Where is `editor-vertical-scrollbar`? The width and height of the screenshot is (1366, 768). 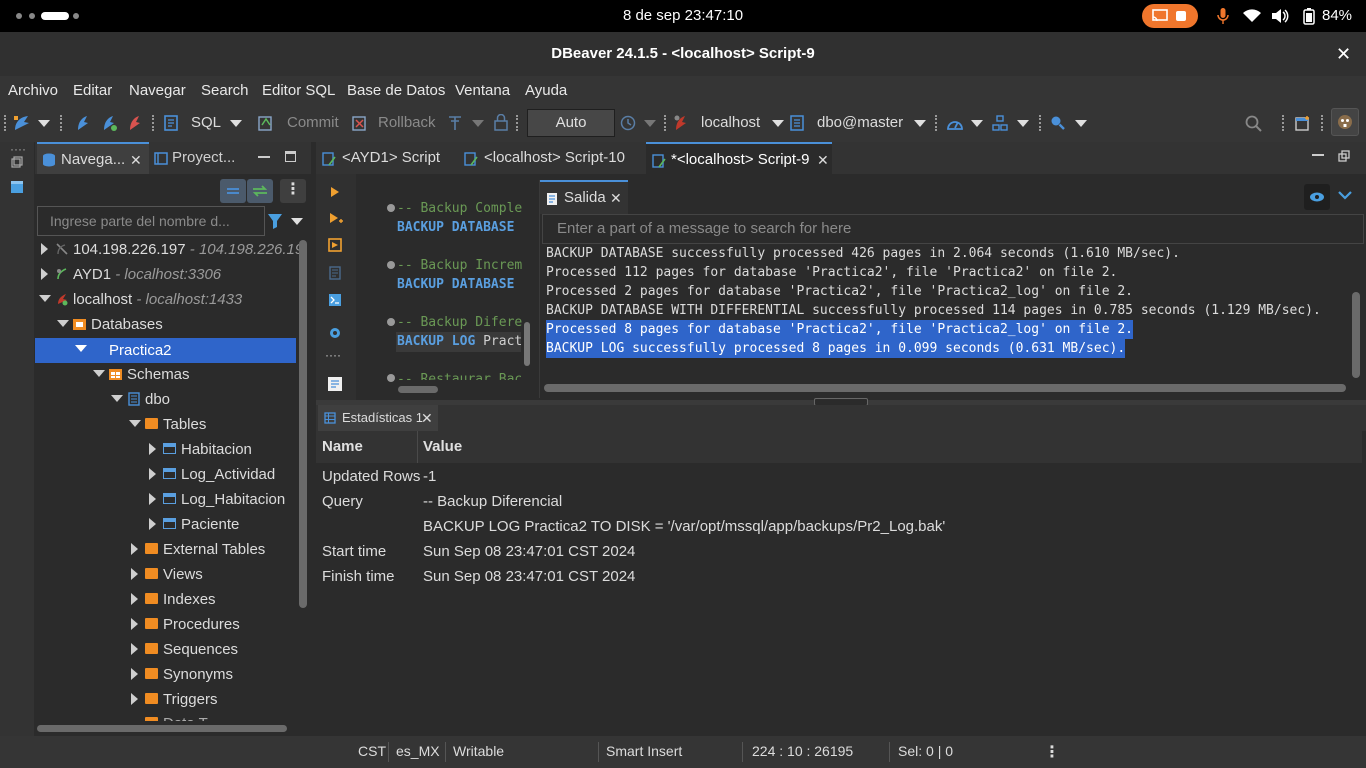
editor-vertical-scrollbar is located at coordinates (527, 344).